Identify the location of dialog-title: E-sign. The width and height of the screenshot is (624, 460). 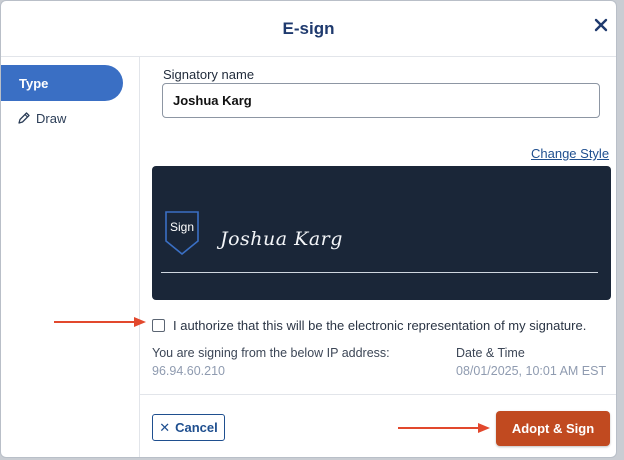
(308, 28).